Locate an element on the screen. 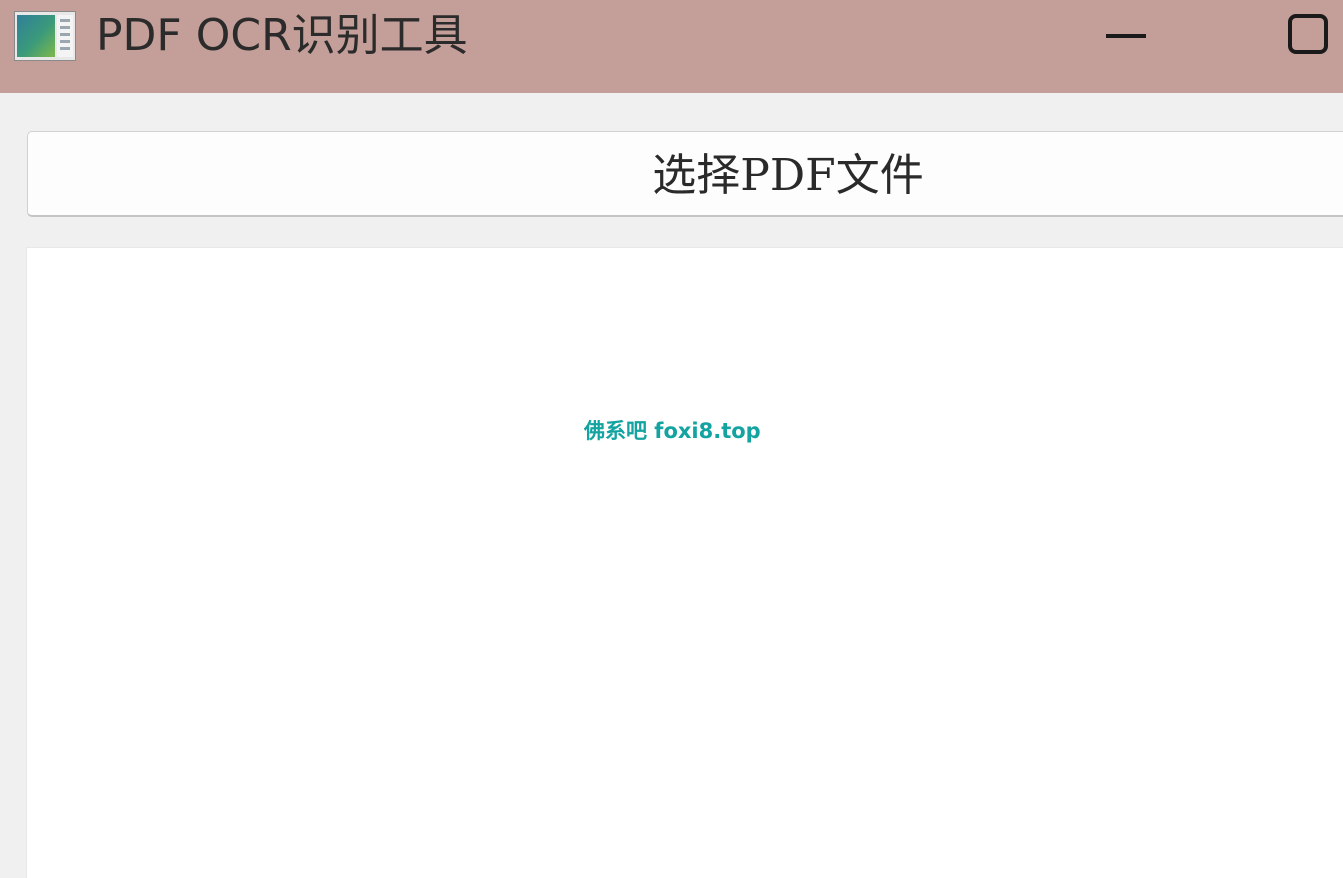 The height and width of the screenshot is (878, 1343). window-title: PDF OCR识别工具 is located at coordinates (282, 35).